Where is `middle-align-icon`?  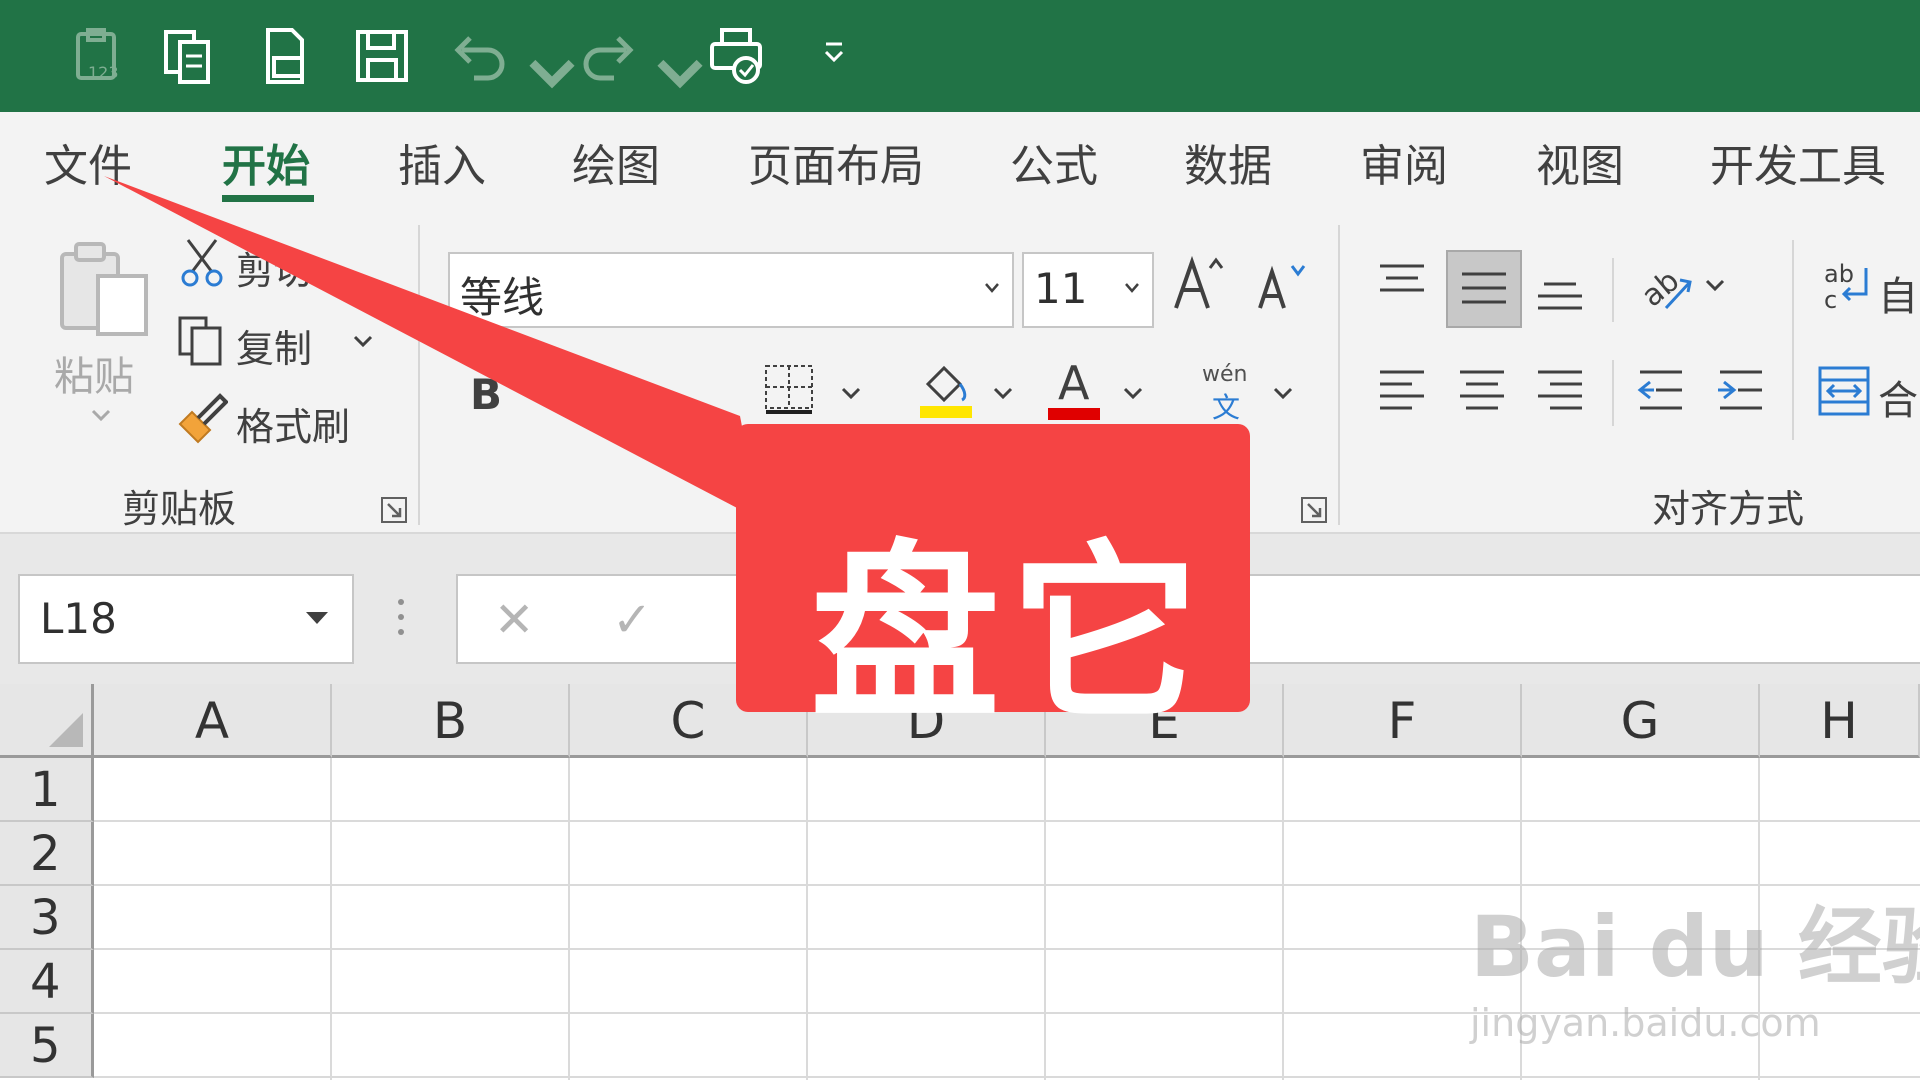 middle-align-icon is located at coordinates (1484, 288).